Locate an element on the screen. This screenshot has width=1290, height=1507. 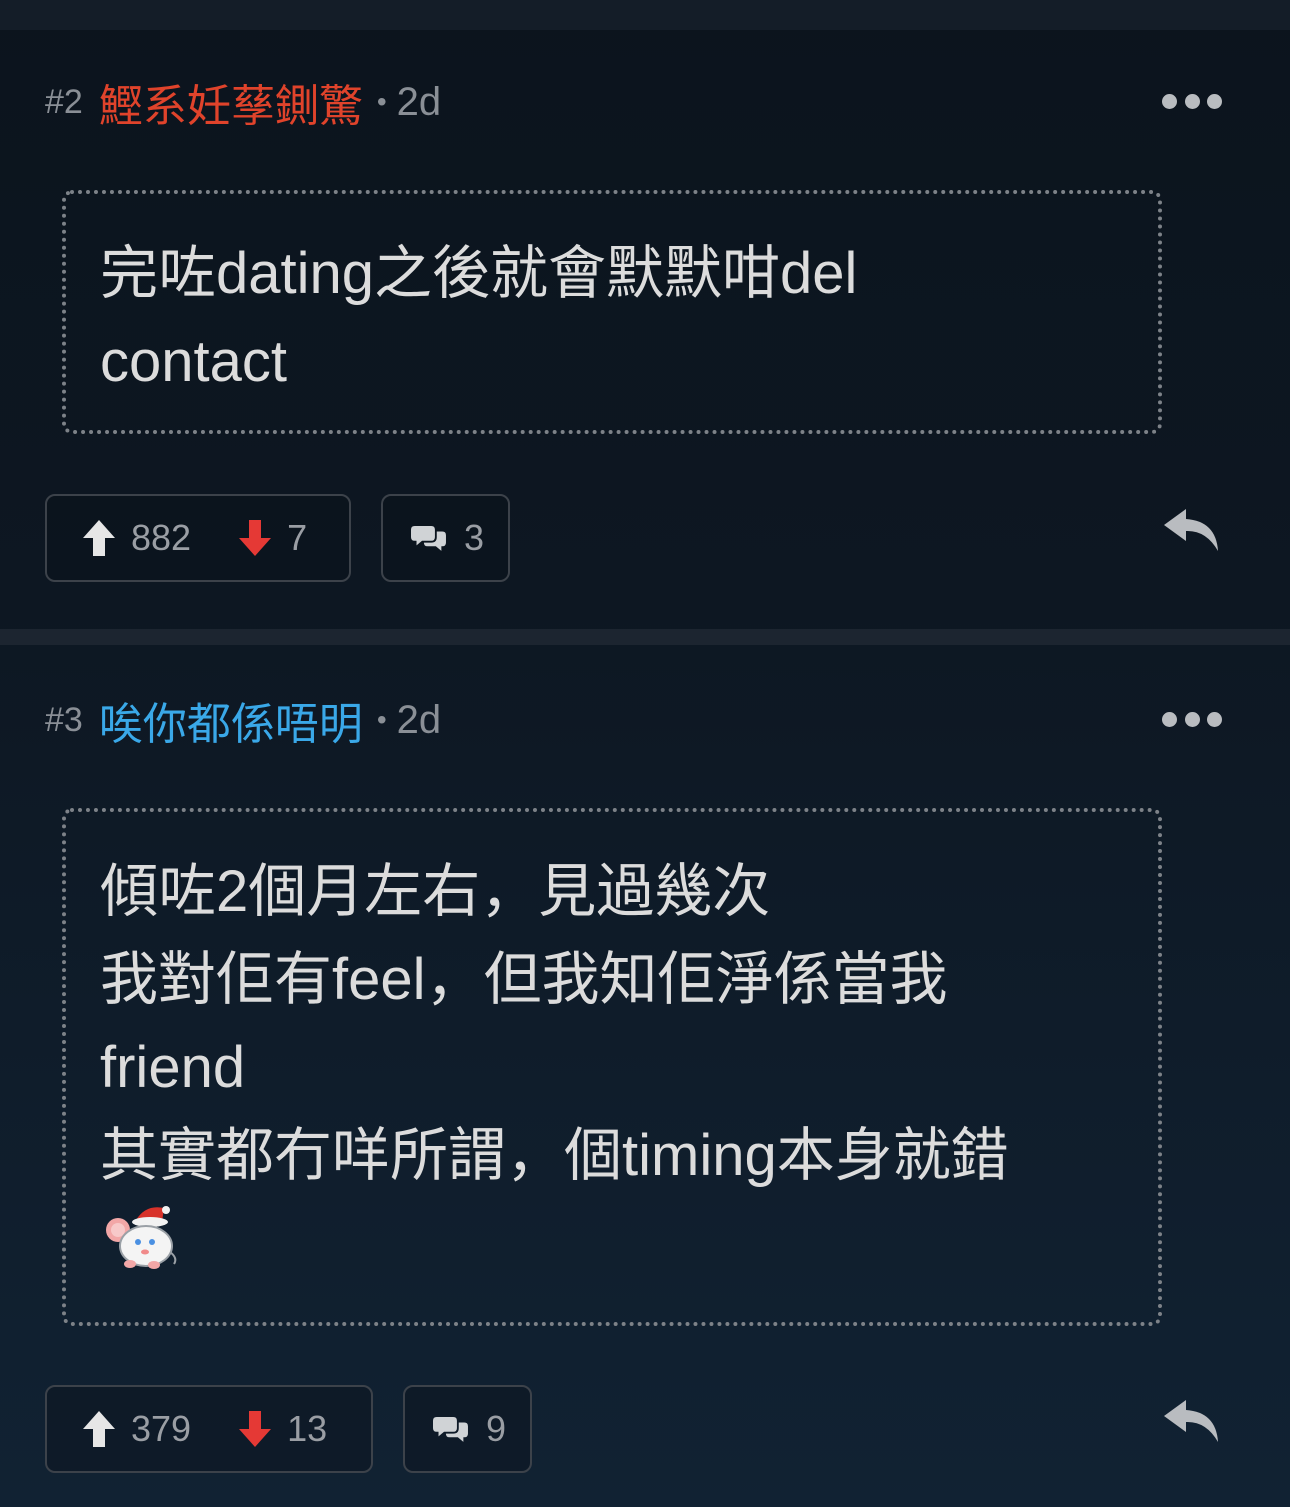
post-header: #3 唉你都係唔明 • 2d is located at coordinates (243, 720).